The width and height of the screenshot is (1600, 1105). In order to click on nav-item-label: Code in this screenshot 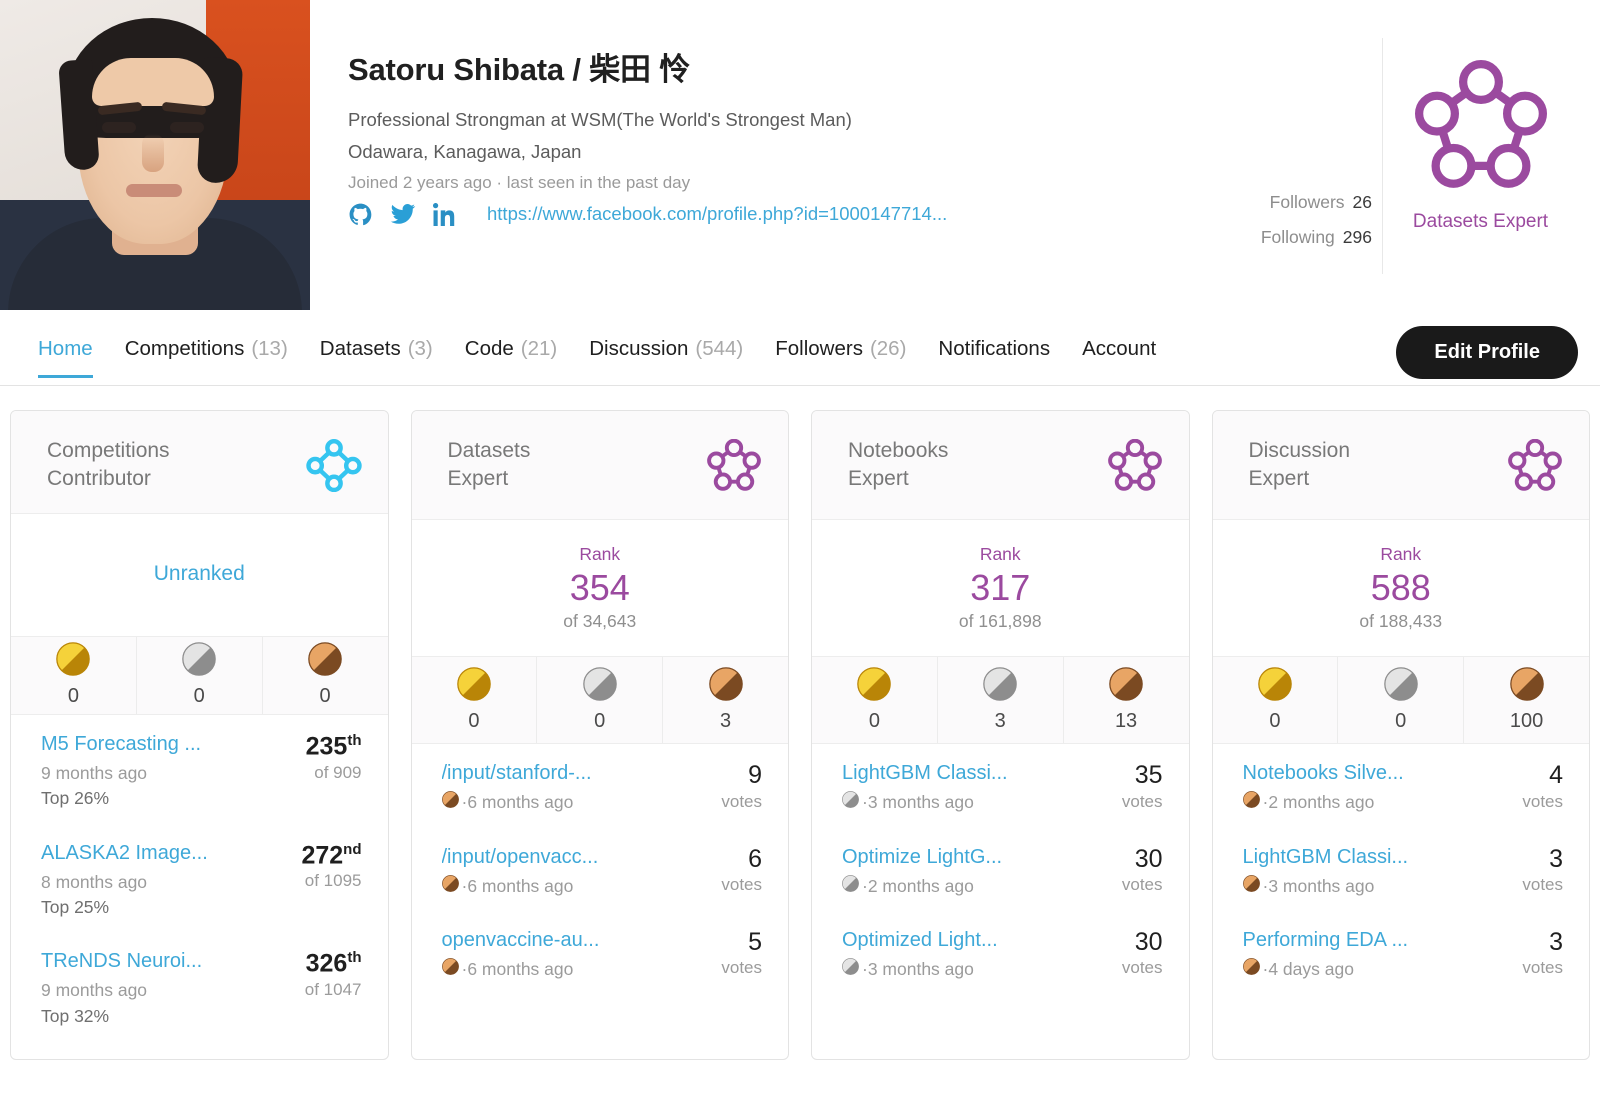, I will do `click(489, 348)`.